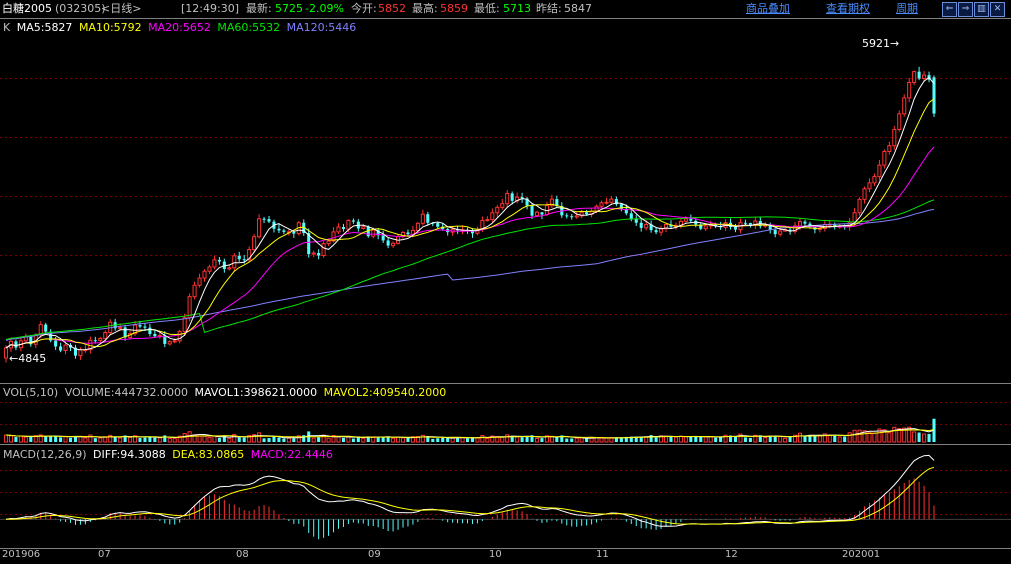 The width and height of the screenshot is (1011, 564). Describe the element at coordinates (731, 554) in the screenshot. I see `x-label-12: 12` at that location.